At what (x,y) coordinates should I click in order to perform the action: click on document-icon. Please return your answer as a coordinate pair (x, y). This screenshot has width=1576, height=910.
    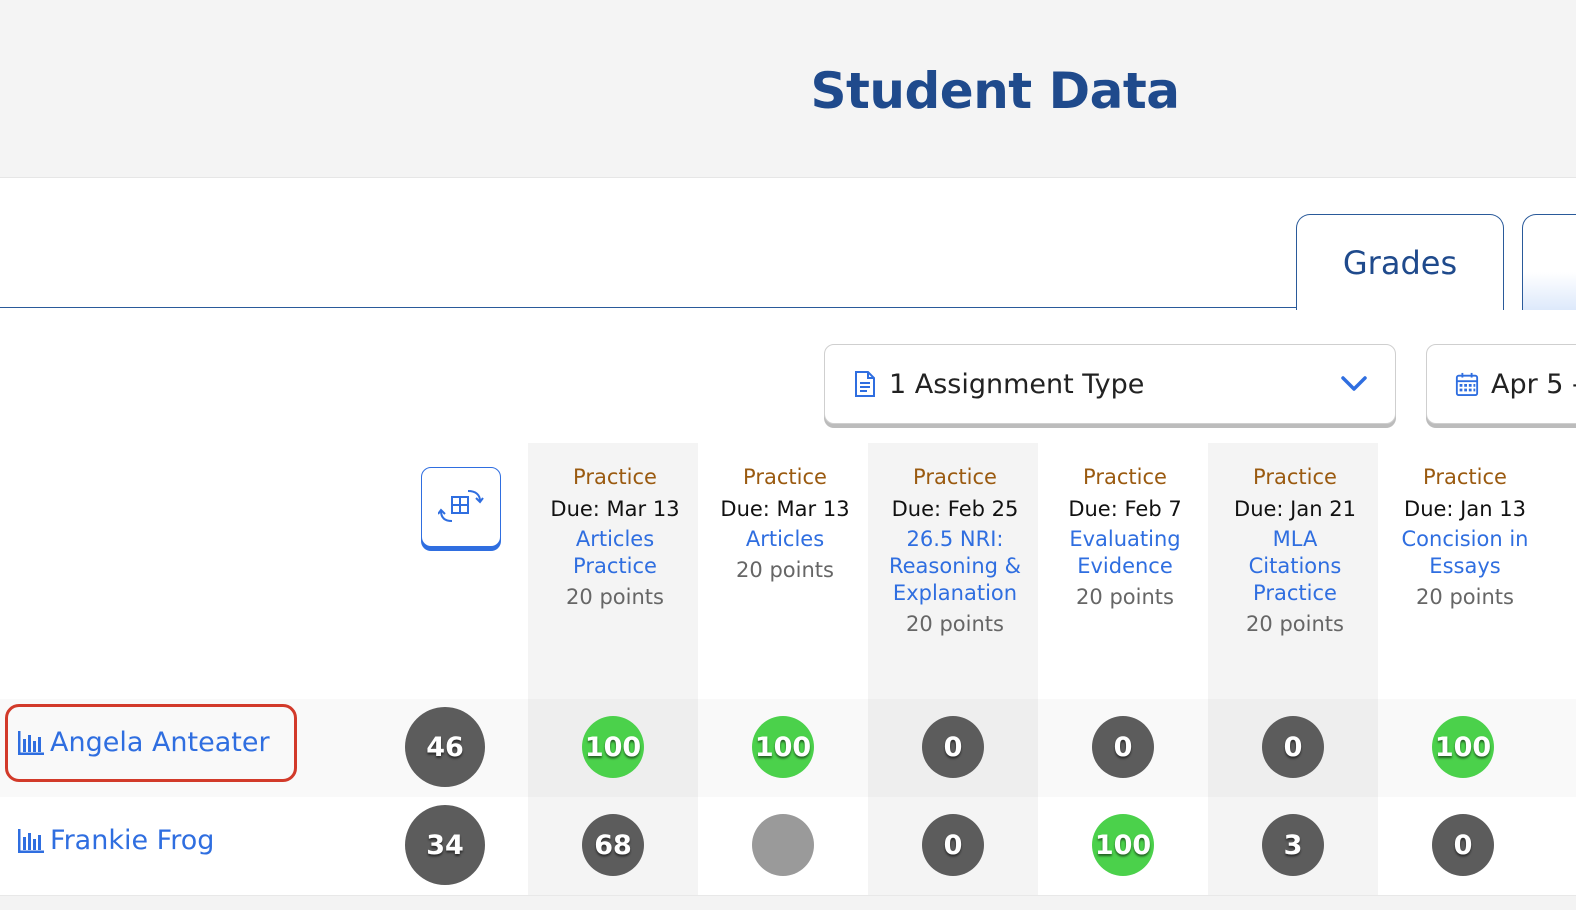
    Looking at the image, I should click on (865, 384).